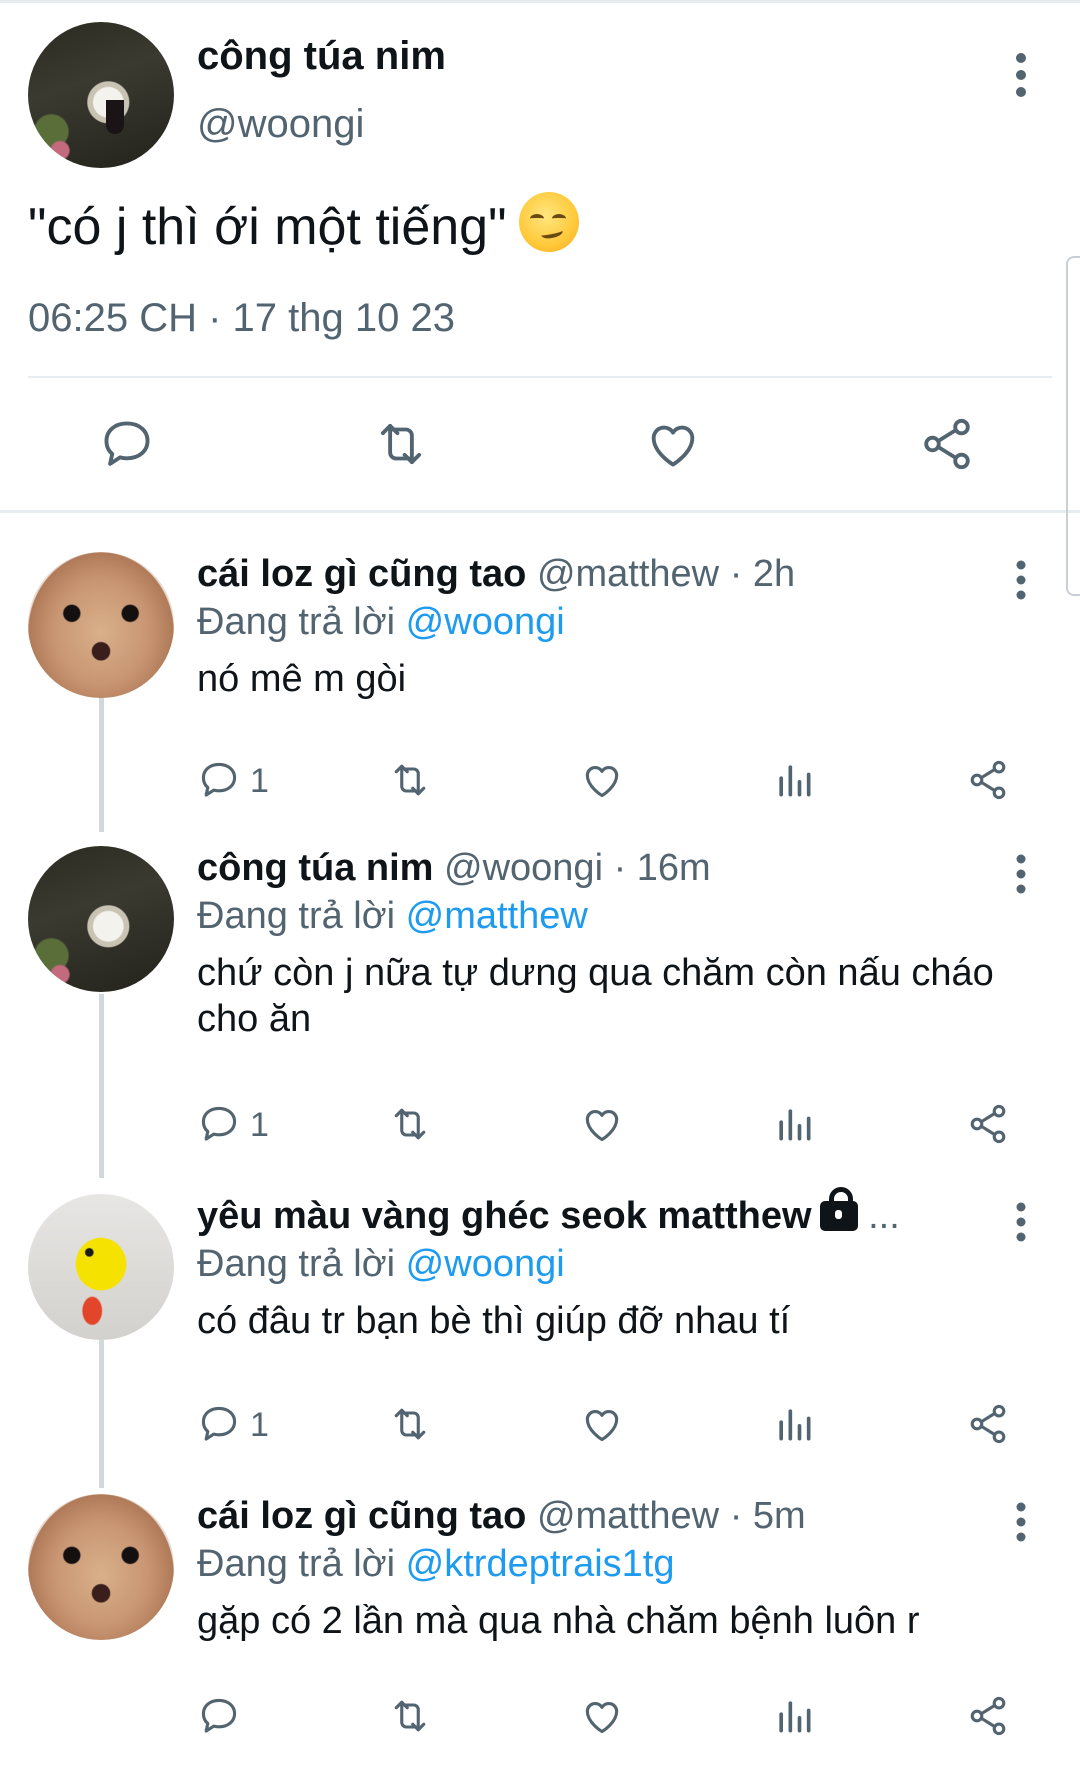 The width and height of the screenshot is (1080, 1775). I want to click on author-handle: @woongi, so click(280, 124).